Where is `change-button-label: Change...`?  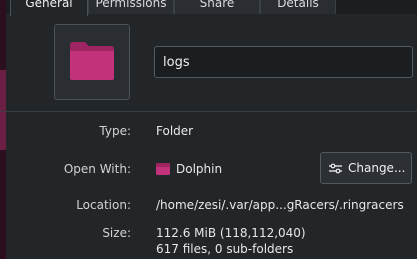
change-button-label: Change... is located at coordinates (377, 168).